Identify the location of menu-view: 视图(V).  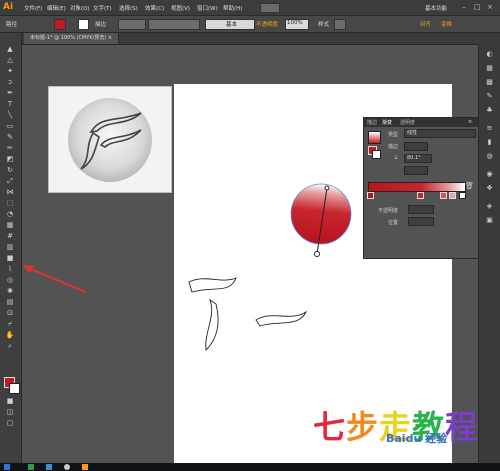
(180, 8).